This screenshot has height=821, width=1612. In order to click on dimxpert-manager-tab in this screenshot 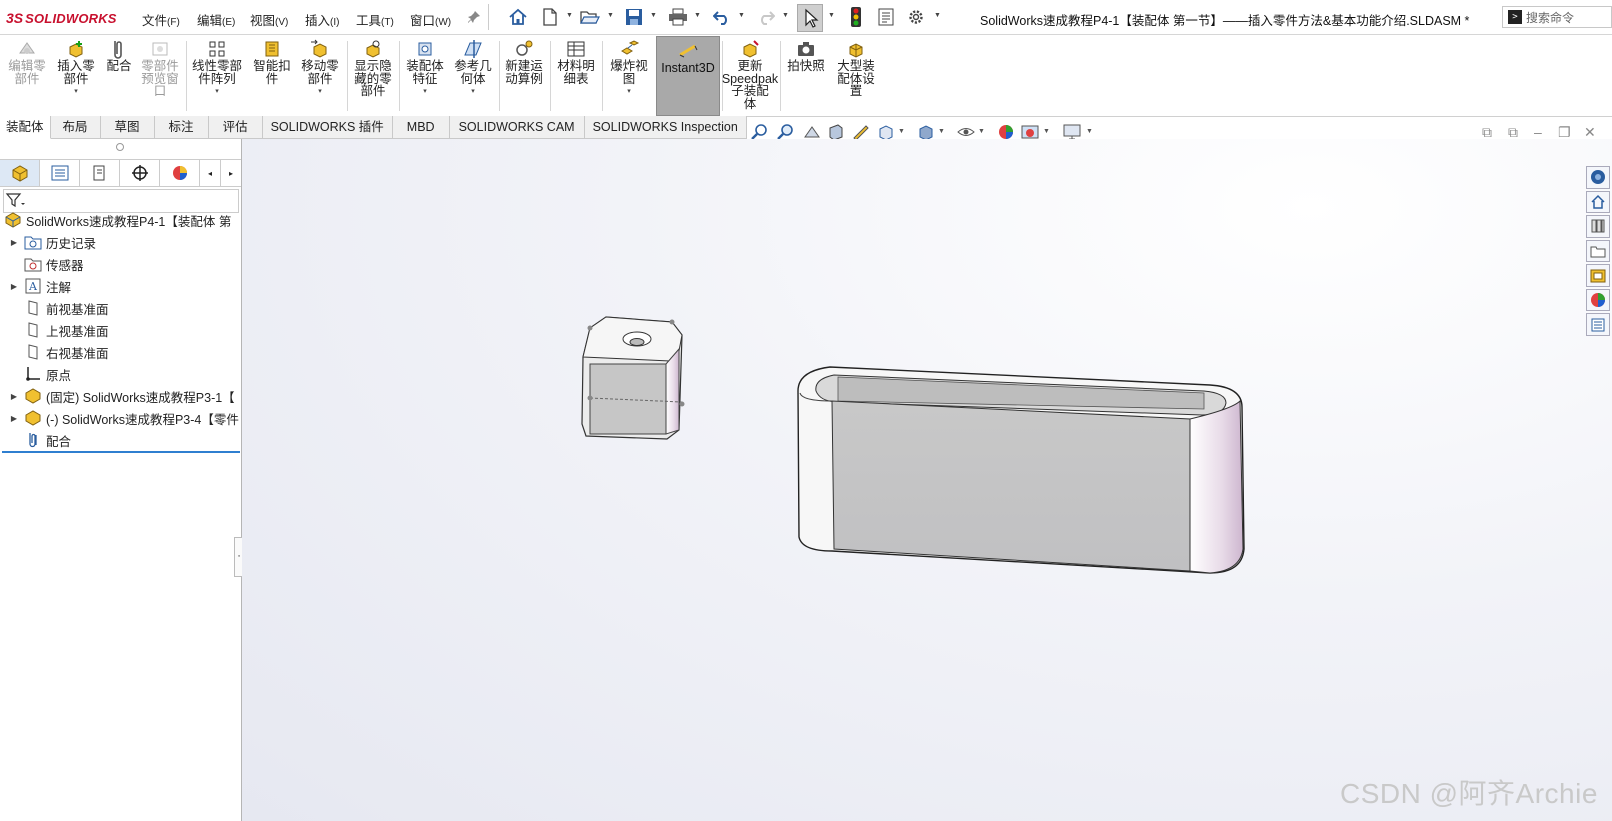, I will do `click(140, 173)`.